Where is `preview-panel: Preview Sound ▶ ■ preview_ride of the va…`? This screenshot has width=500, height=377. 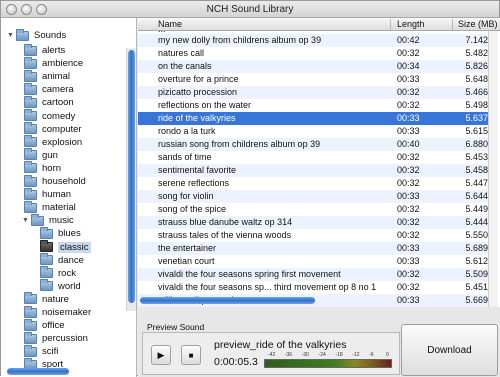
preview-panel: Preview Sound ▶ ■ preview_ride of the va… is located at coordinates (319, 342).